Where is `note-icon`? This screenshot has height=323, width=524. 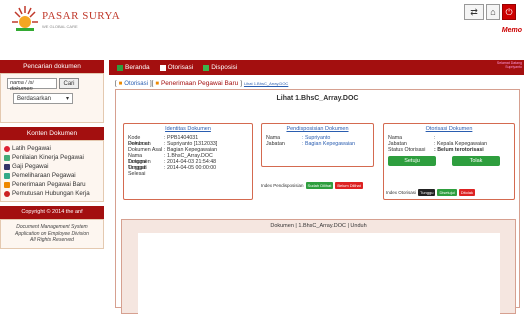 note-icon is located at coordinates (7, 175).